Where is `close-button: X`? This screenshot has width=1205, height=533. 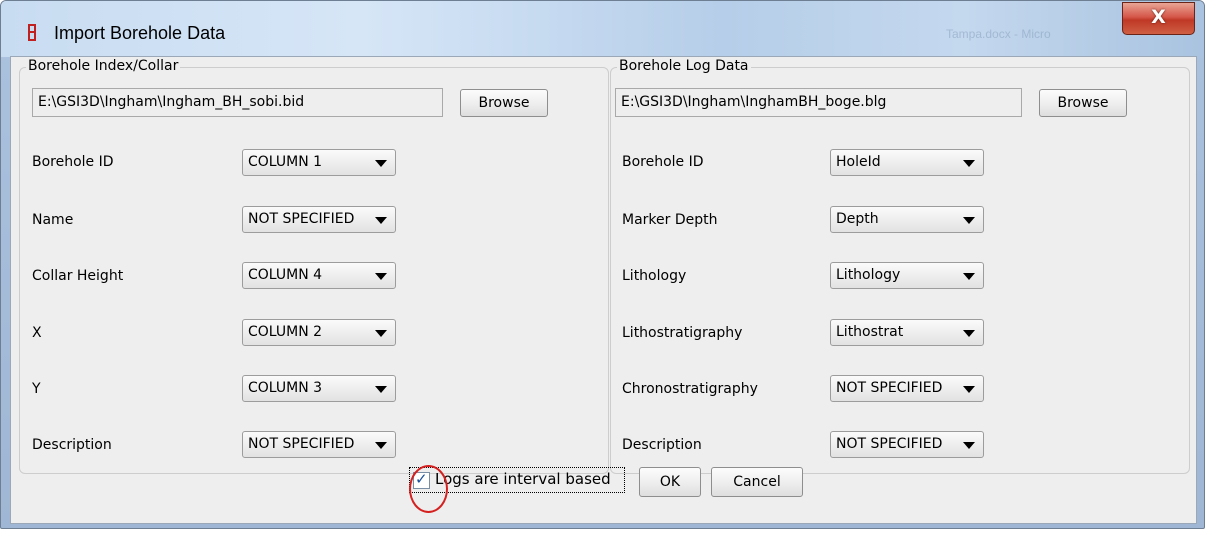
close-button: X is located at coordinates (1158, 18).